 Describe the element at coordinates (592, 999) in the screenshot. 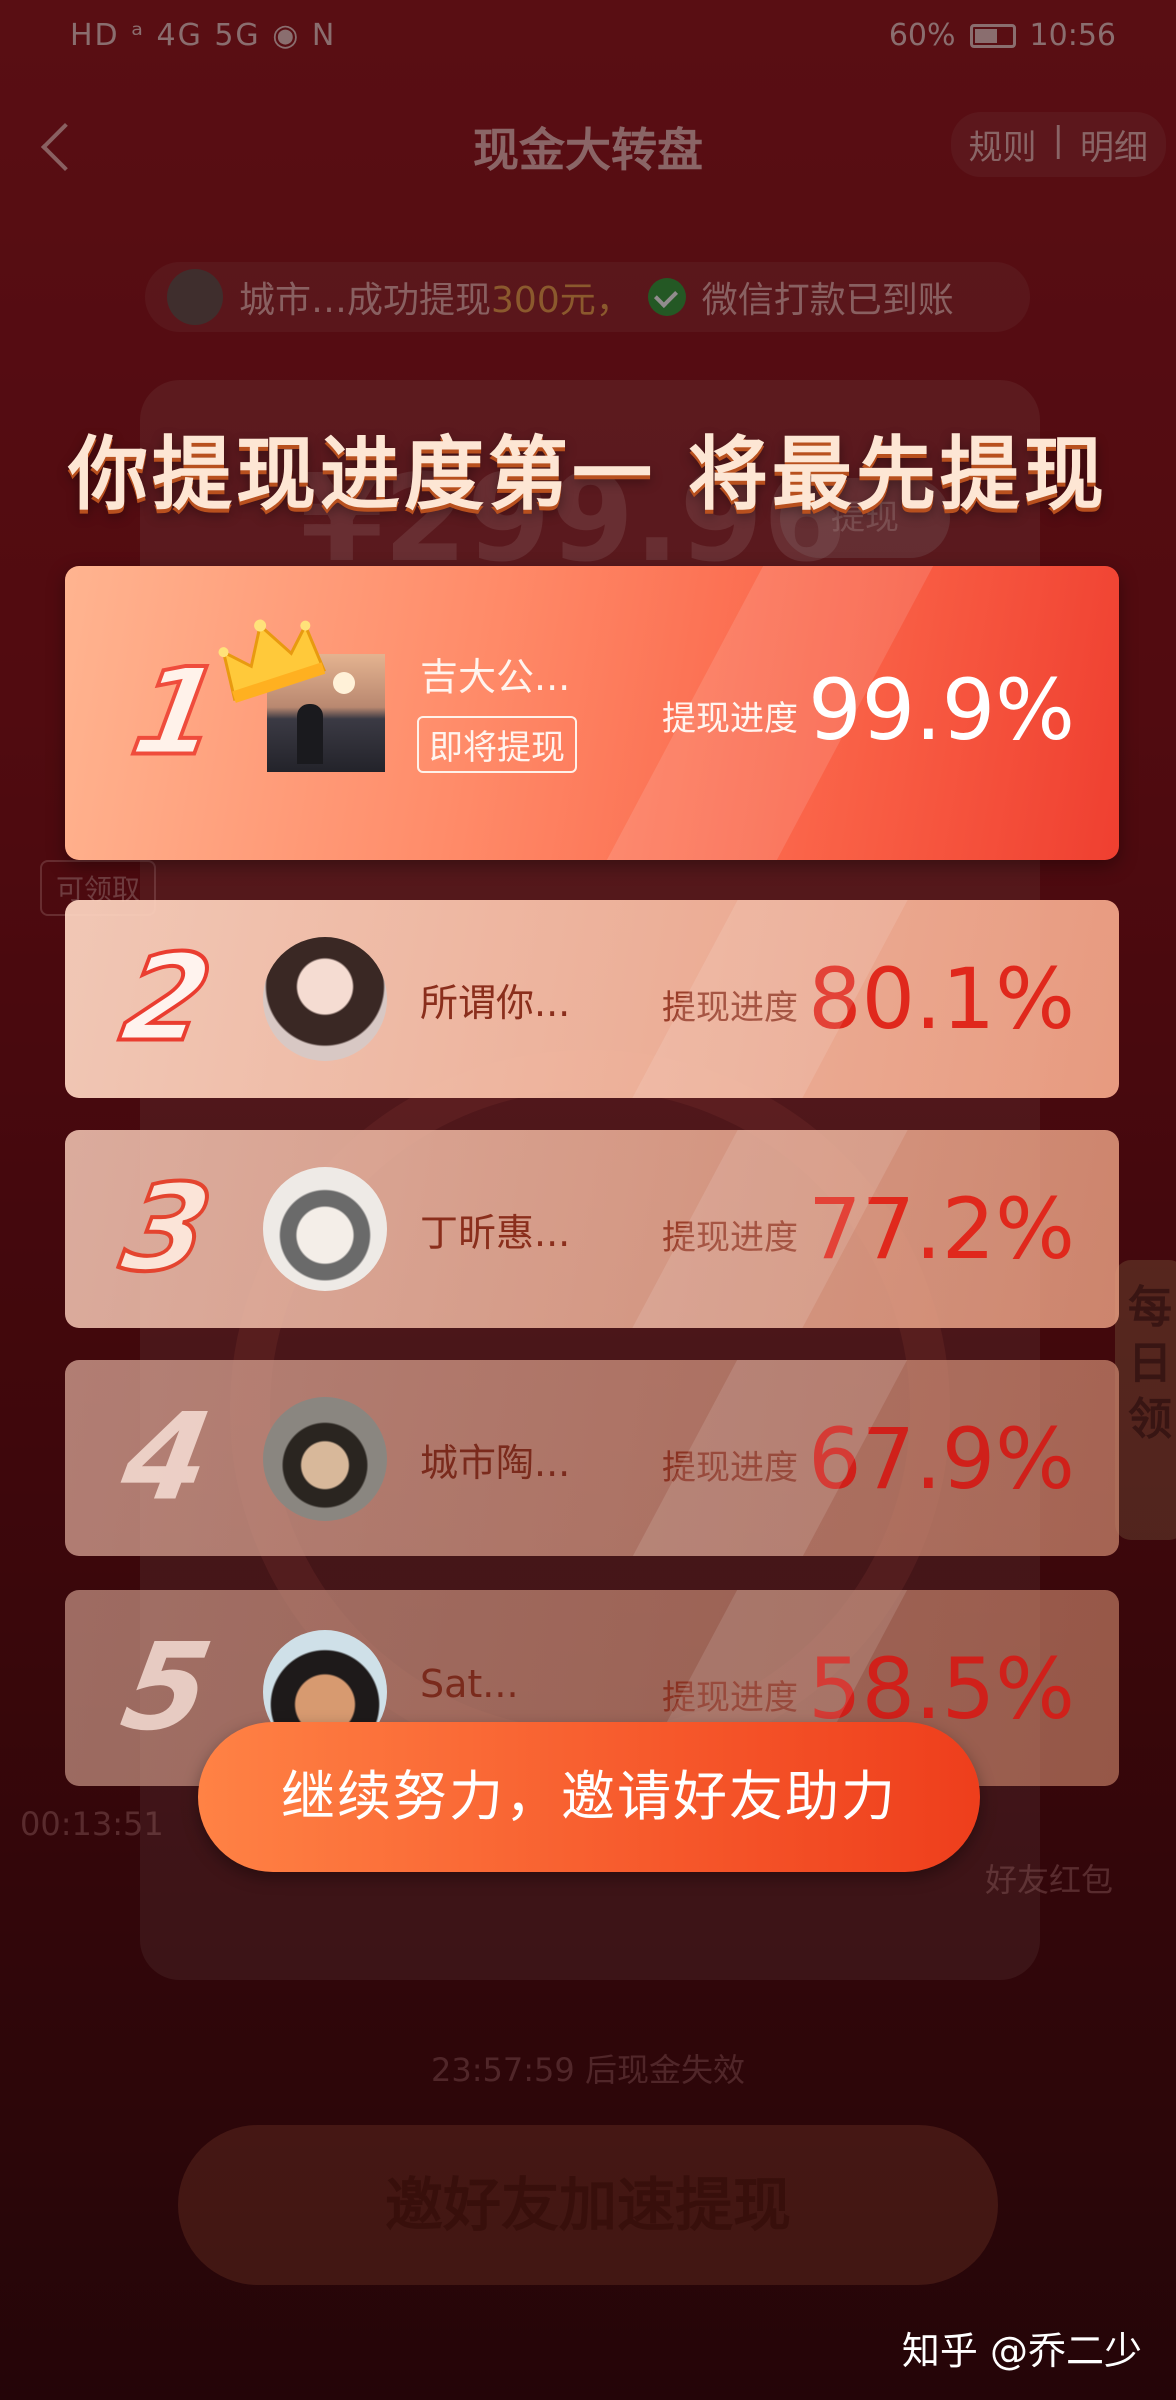

I see `rank-card-2: 2 所谓你... 提现进度 80.1%` at that location.